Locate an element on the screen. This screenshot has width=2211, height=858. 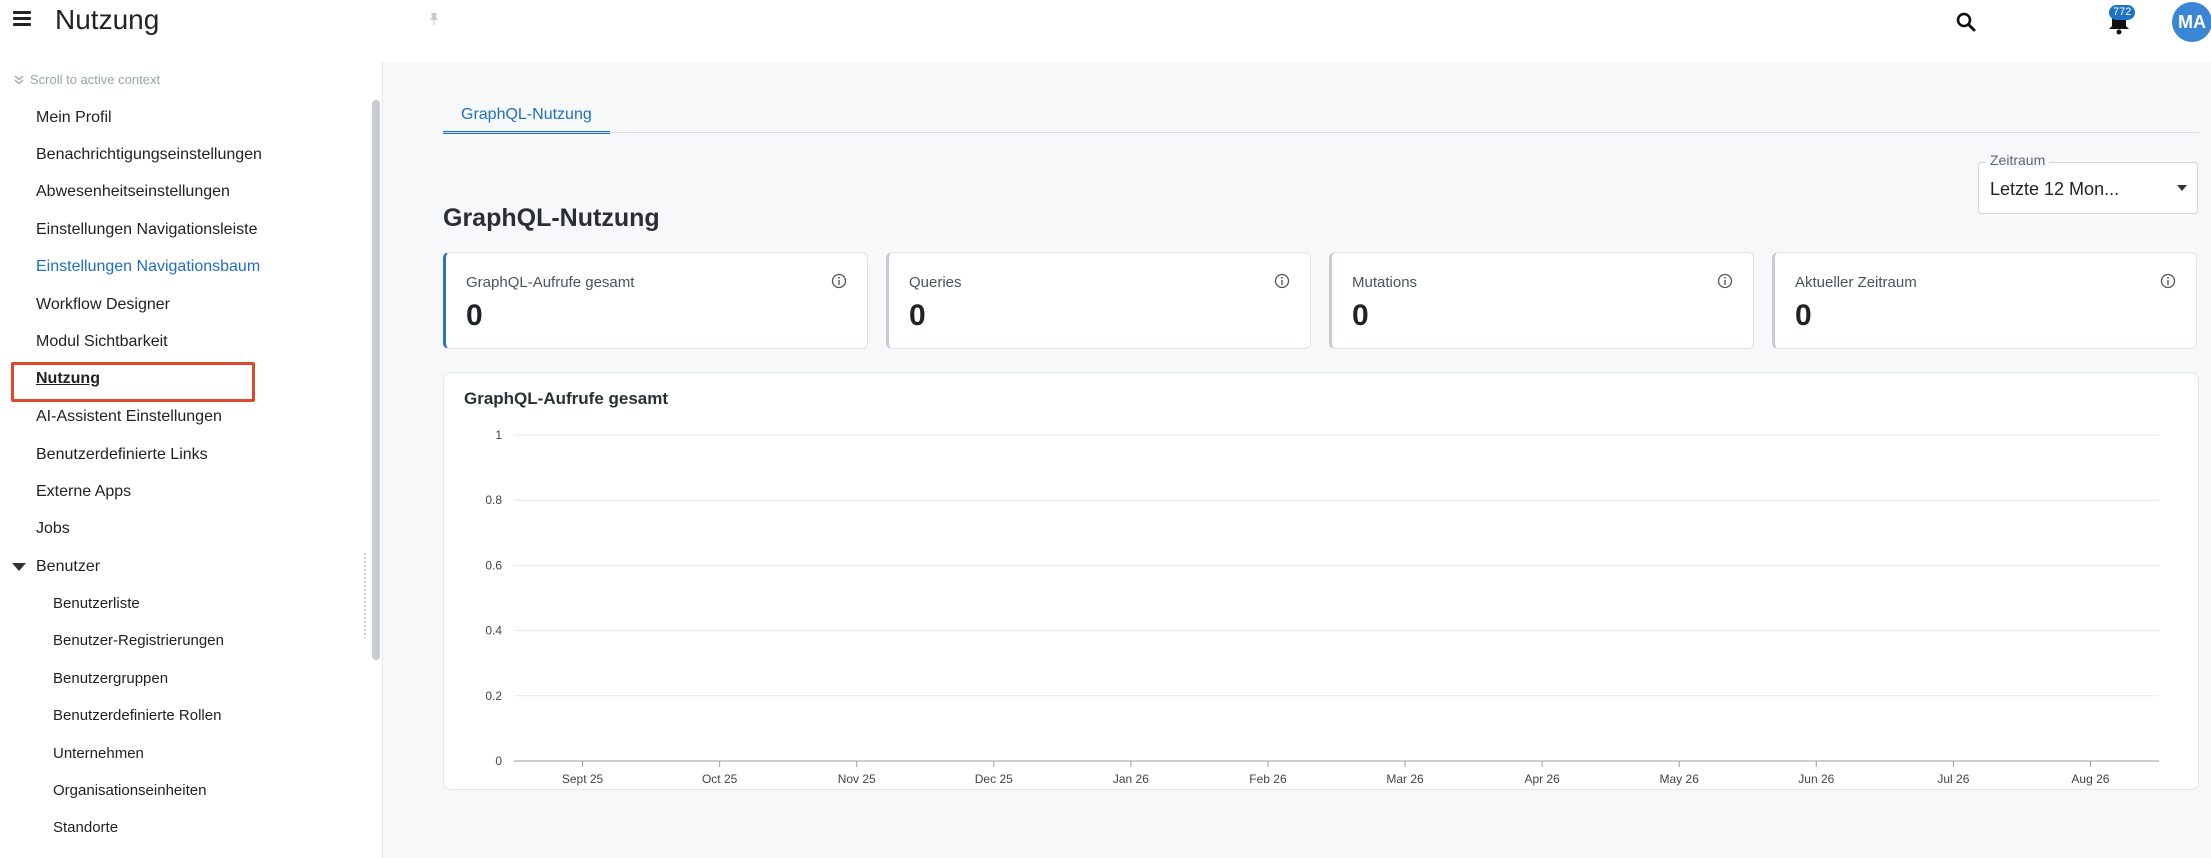
sidebar-item-ai-assistent-einstellungen: AI-Assistent Einstellungen is located at coordinates (129, 417).